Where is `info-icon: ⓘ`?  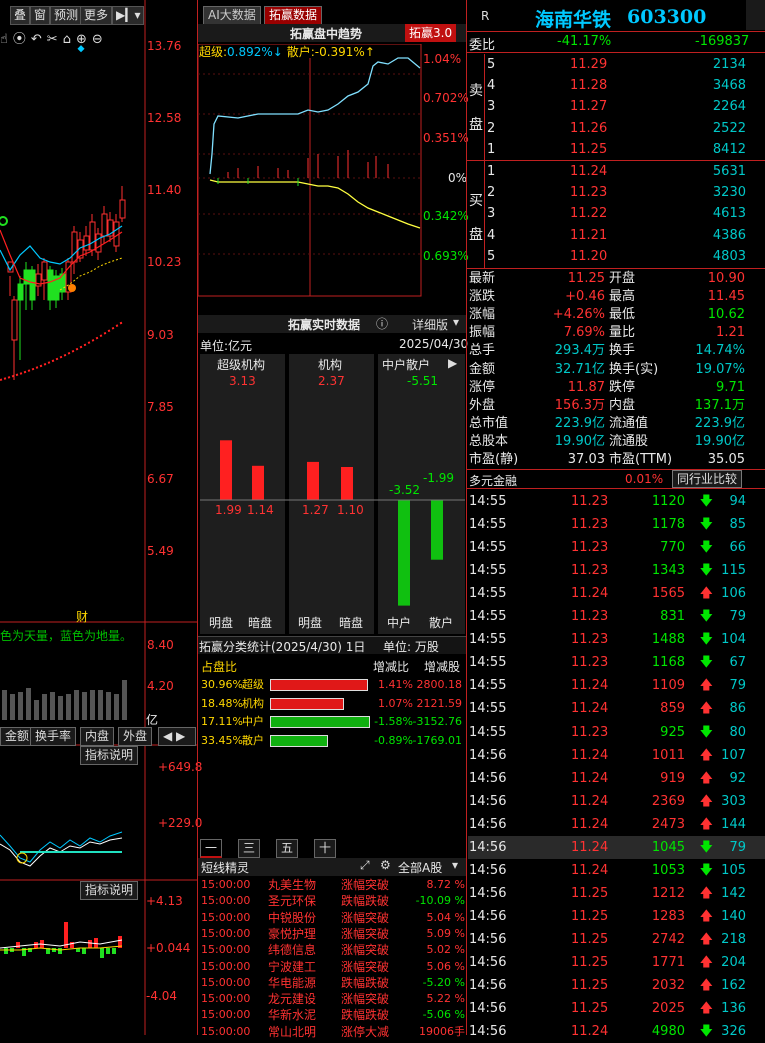
info-icon: ⓘ is located at coordinates (382, 323).